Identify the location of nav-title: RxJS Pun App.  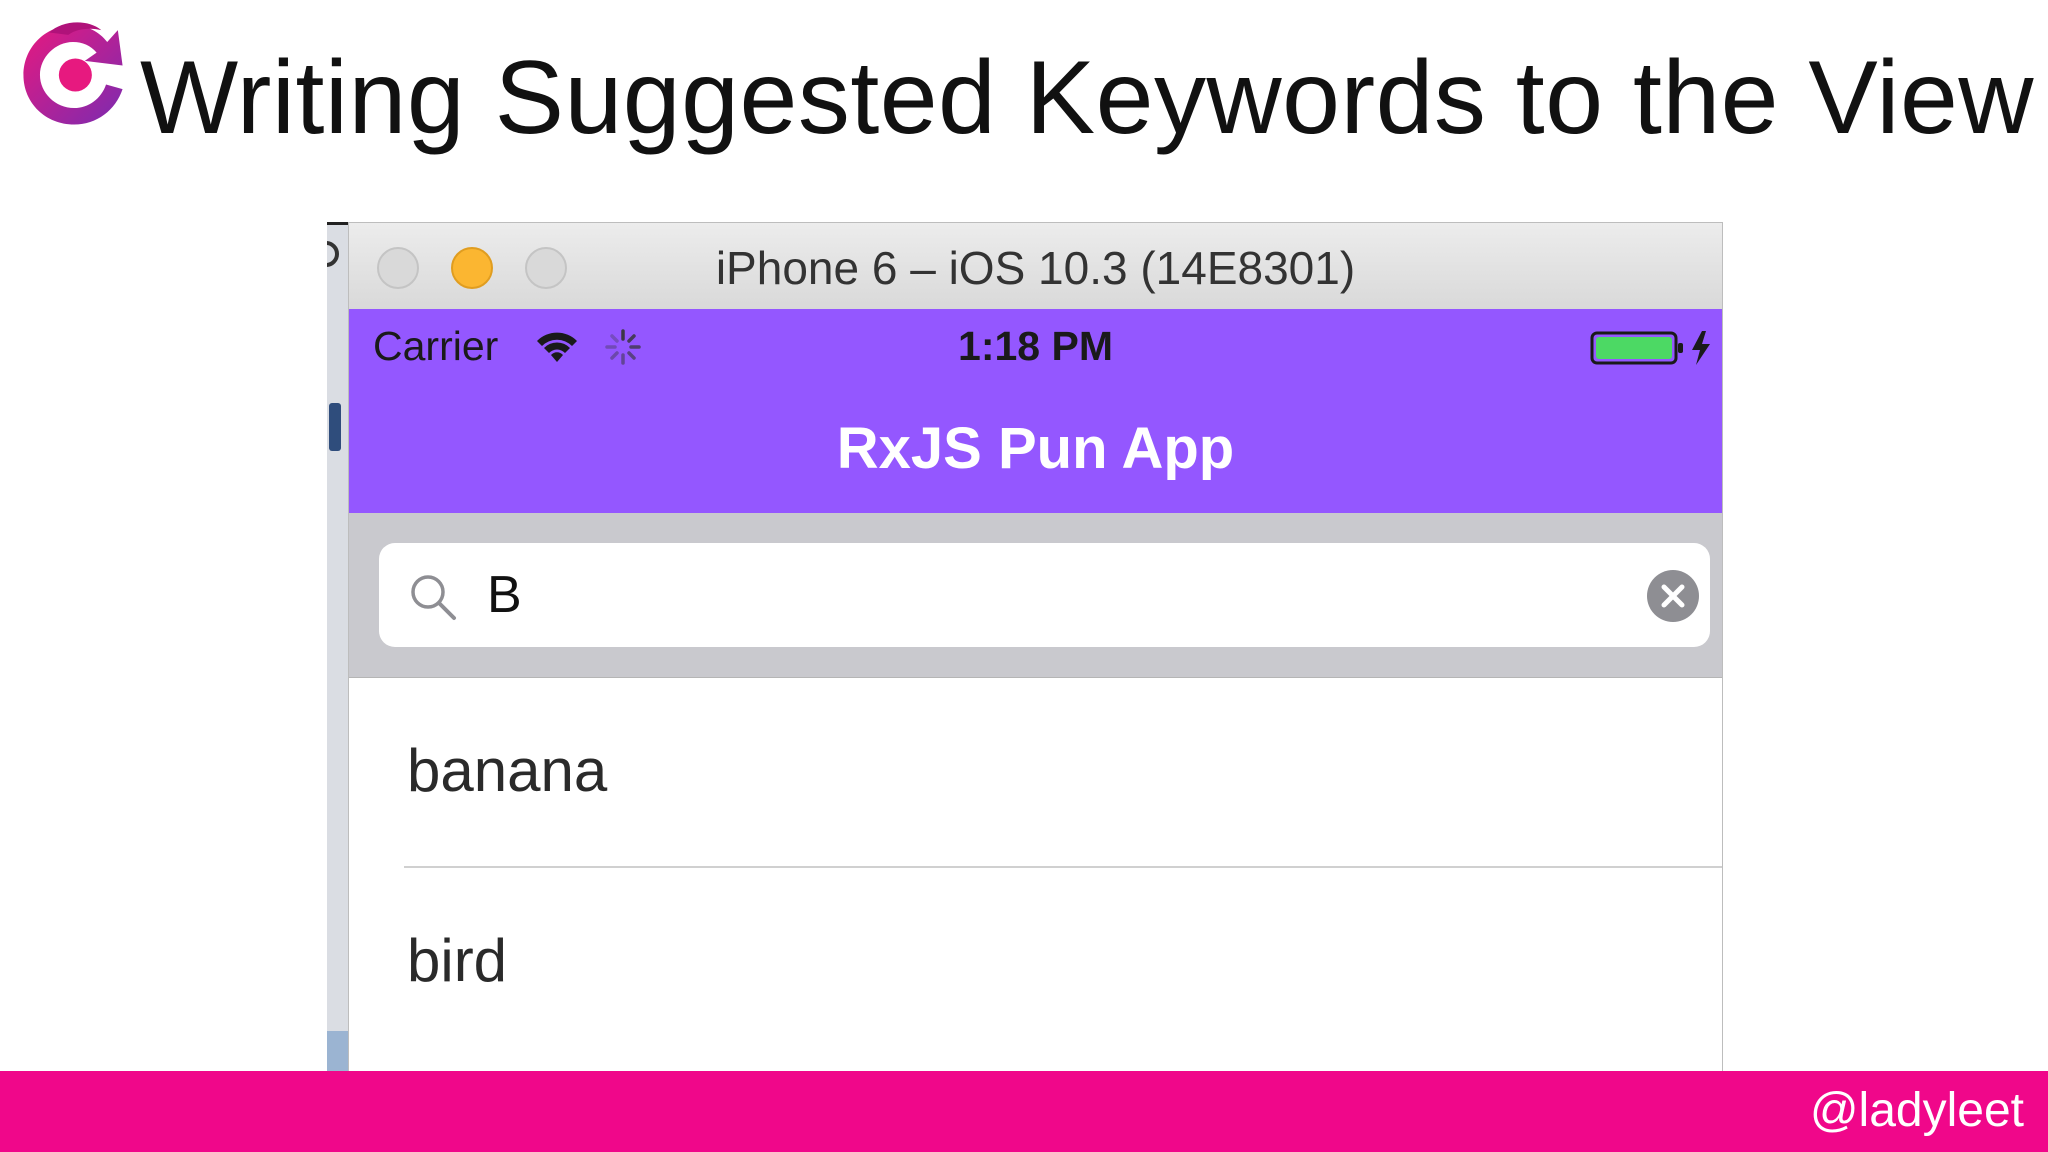
(1035, 448).